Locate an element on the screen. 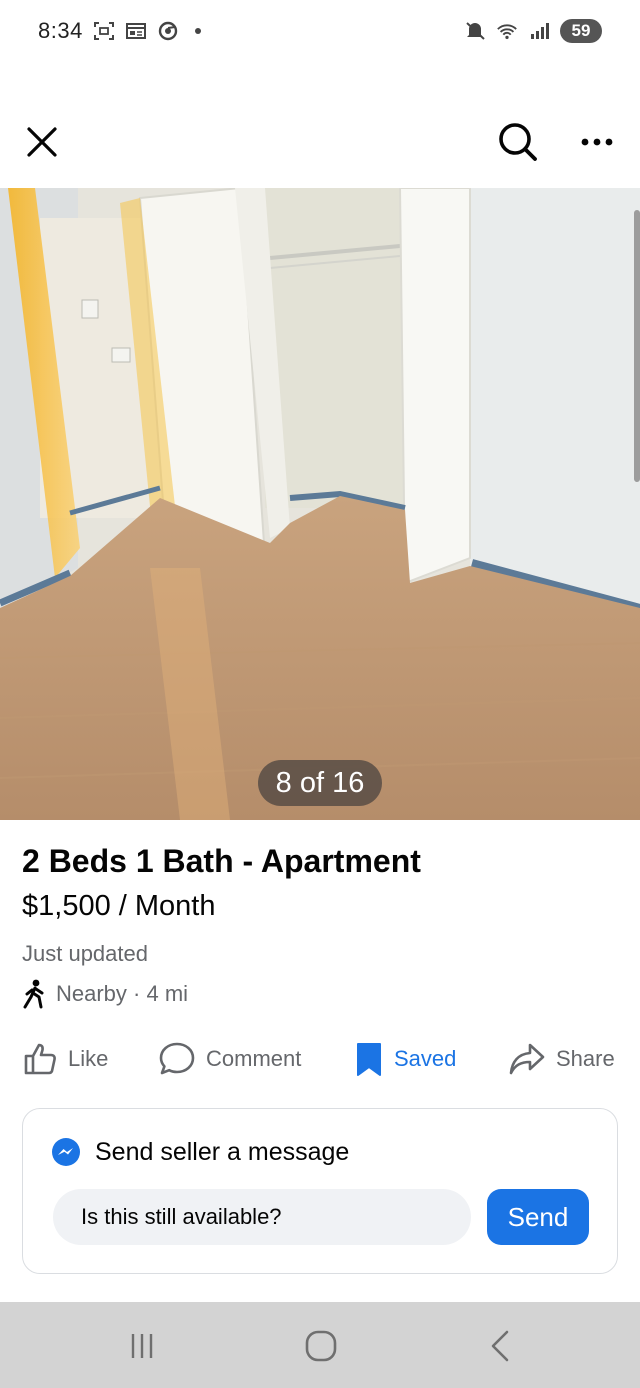 The width and height of the screenshot is (640, 1388). distance-info: Nearby · 4 mi is located at coordinates (105, 994).